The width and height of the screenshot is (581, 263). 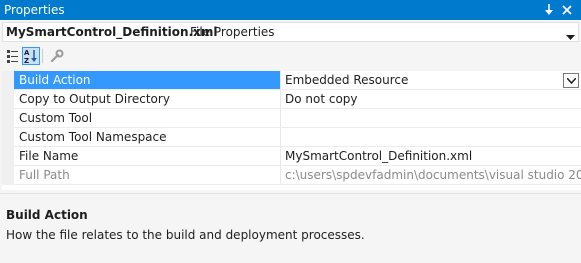 I want to click on properties-toolbar: A Z, so click(x=290, y=56).